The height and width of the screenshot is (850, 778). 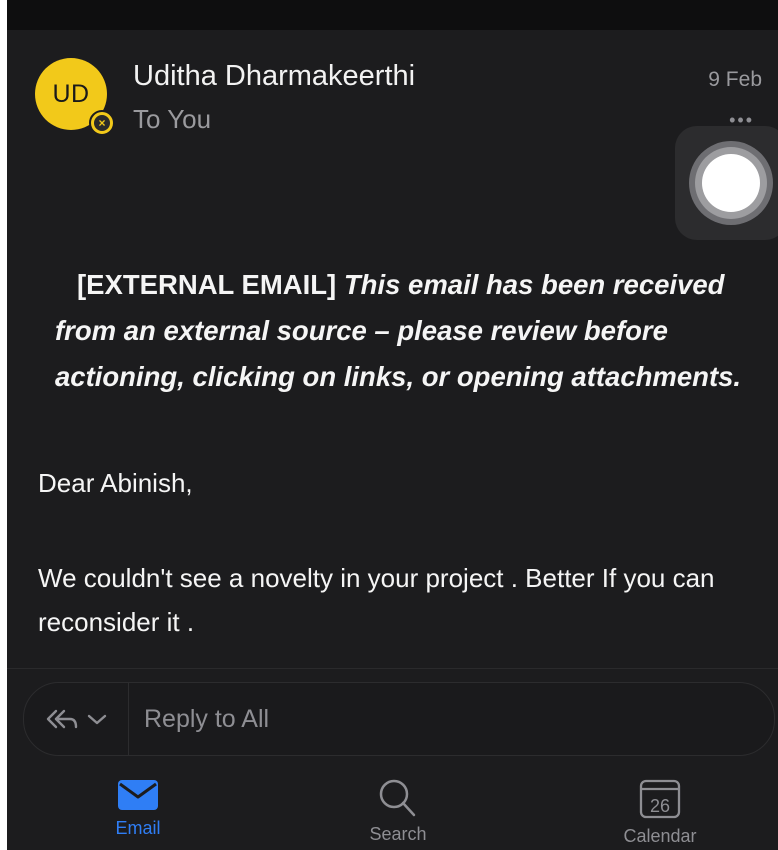 I want to click on tab-bar: Email Search 26 Calendar, so click(x=392, y=805).